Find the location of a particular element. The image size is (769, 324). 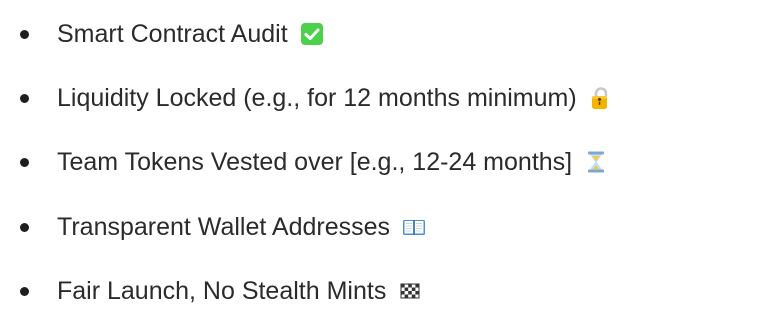

list-item: Smart Contract Audit is located at coordinates (384, 34).